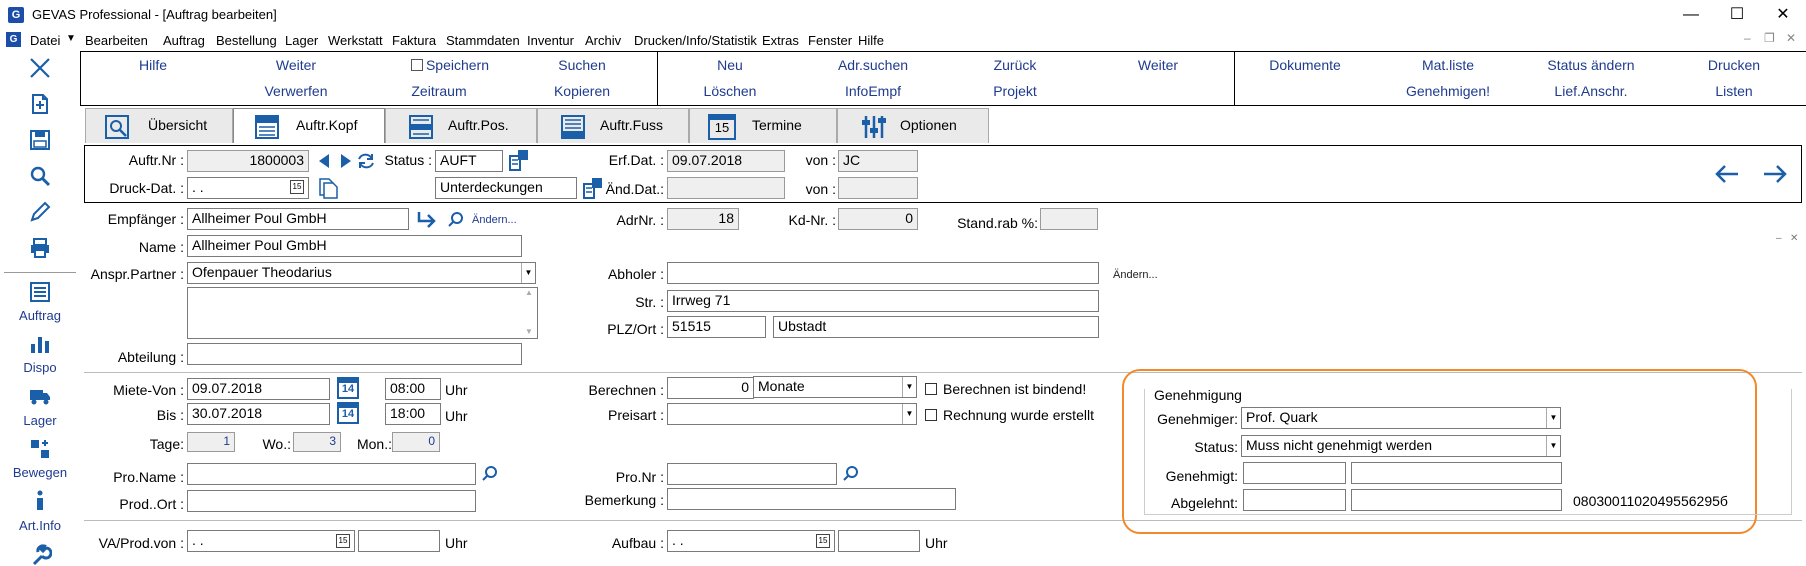  What do you see at coordinates (1158, 65) in the screenshot?
I see `toolbar-weiter-2: Weiter` at bounding box center [1158, 65].